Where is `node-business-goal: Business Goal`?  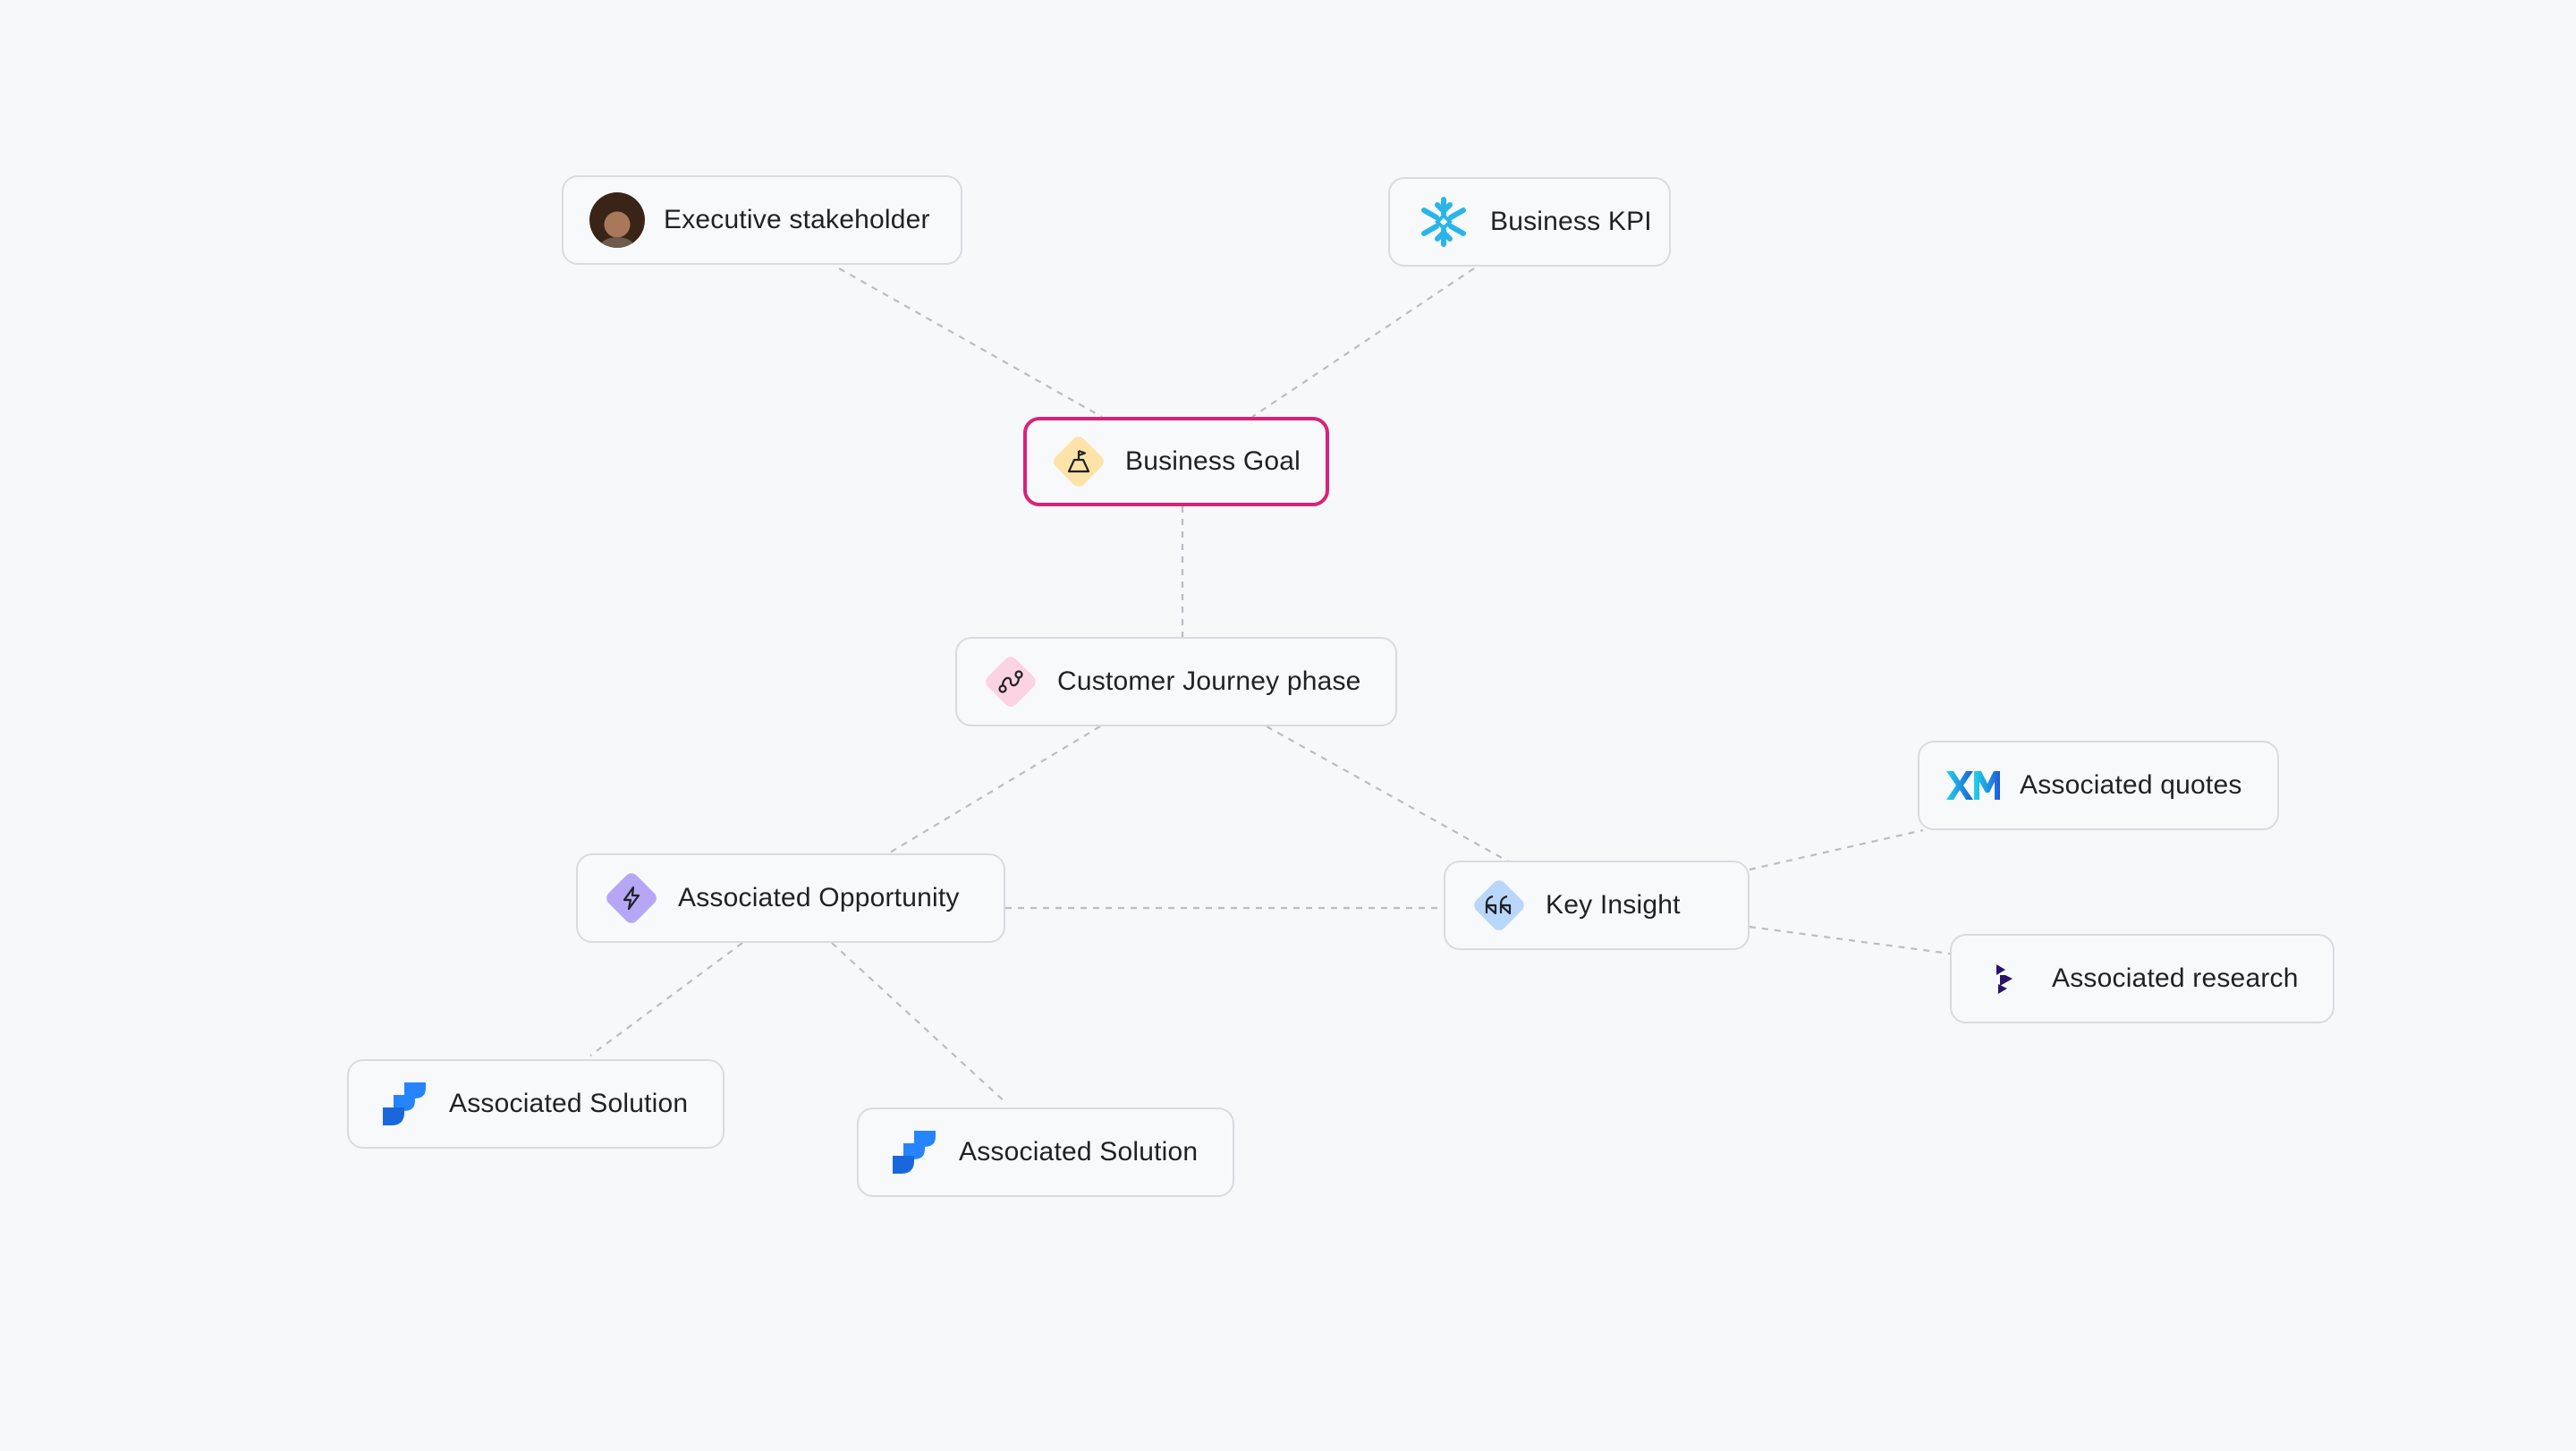 node-business-goal: Business Goal is located at coordinates (1176, 462).